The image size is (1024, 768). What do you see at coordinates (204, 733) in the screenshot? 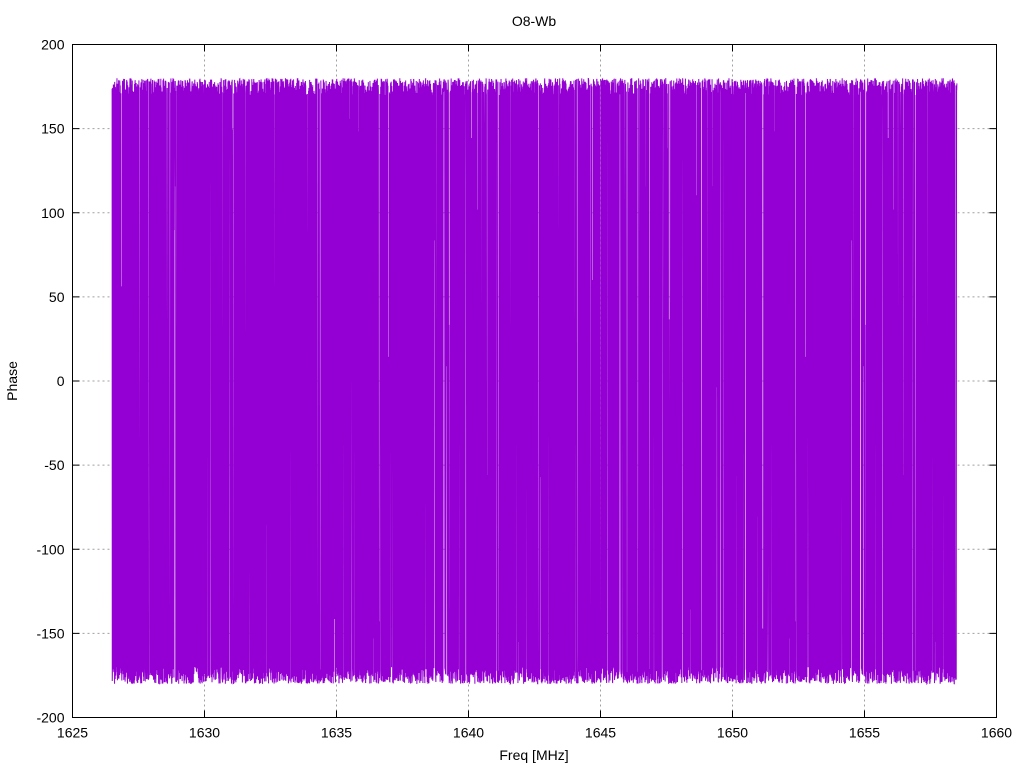
I see `x-tick-label: 1630` at bounding box center [204, 733].